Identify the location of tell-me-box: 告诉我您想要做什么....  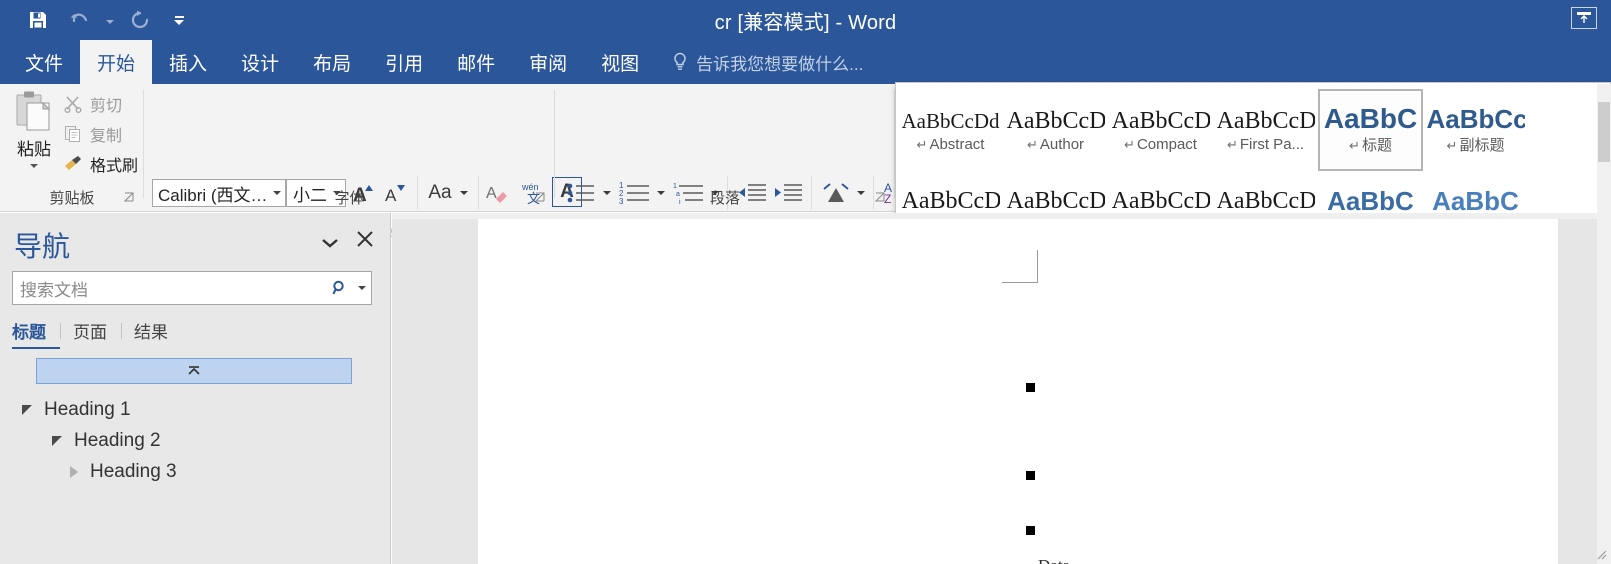
(759, 62).